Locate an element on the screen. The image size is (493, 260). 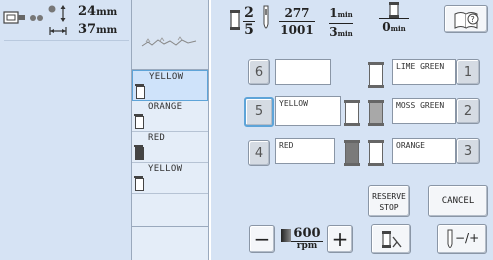
color-total: 5 is located at coordinates (249, 30).